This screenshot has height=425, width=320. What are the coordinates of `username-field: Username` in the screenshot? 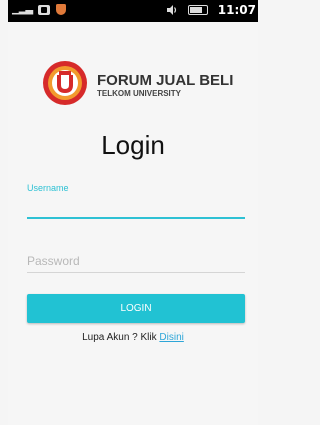 It's located at (136, 201).